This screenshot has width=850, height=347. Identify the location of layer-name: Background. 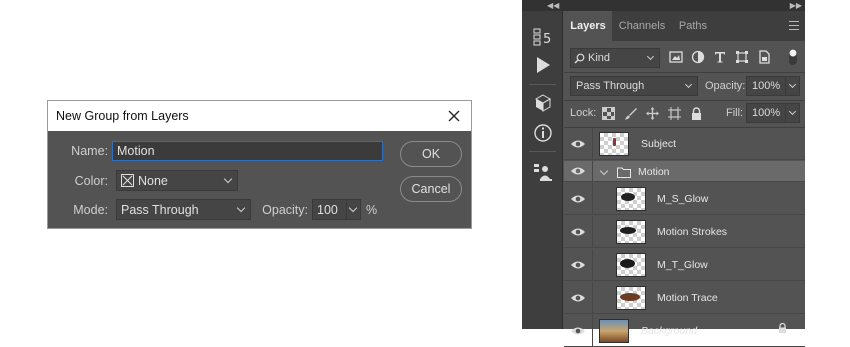
(669, 331).